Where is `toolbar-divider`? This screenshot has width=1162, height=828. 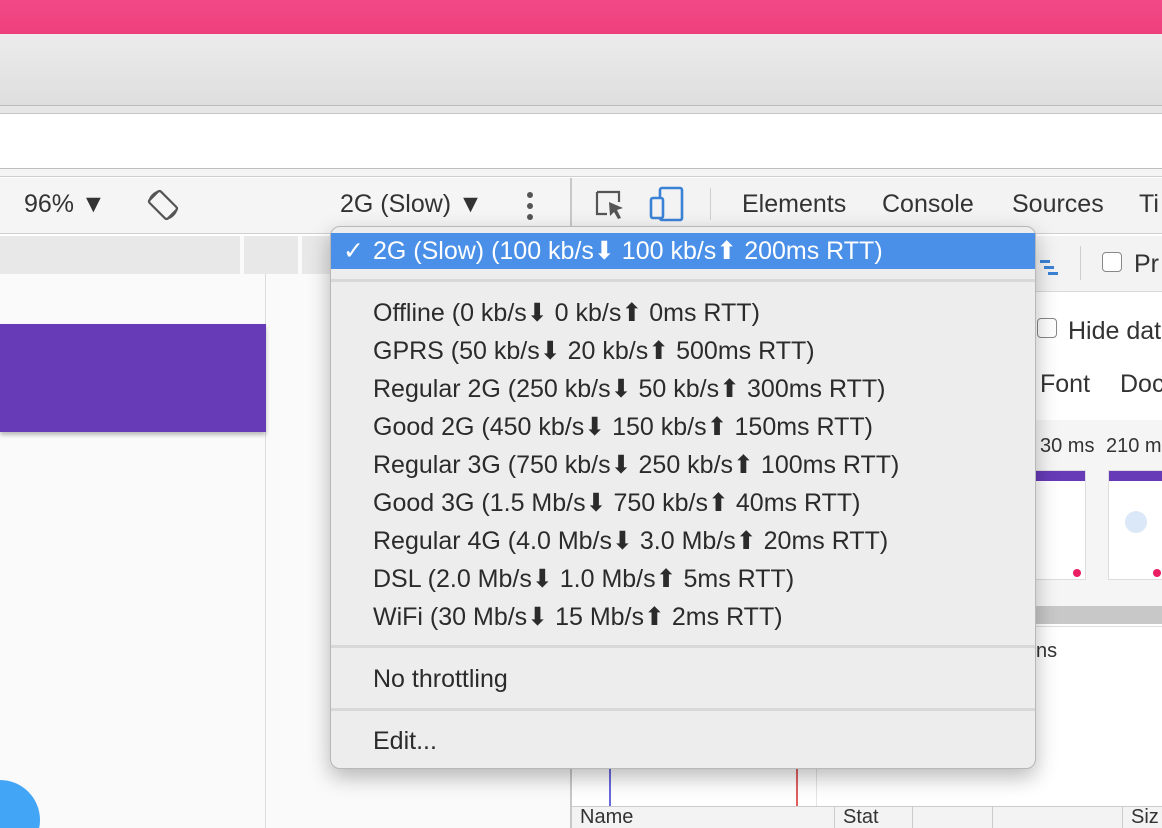
toolbar-divider is located at coordinates (710, 204).